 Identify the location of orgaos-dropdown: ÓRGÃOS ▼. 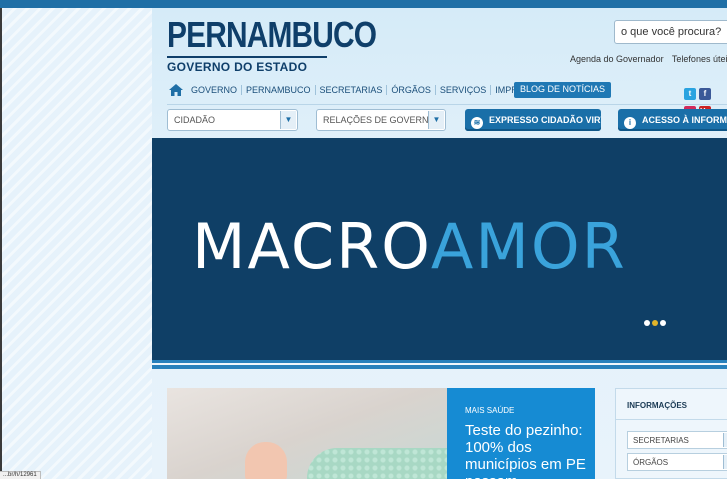
(677, 462).